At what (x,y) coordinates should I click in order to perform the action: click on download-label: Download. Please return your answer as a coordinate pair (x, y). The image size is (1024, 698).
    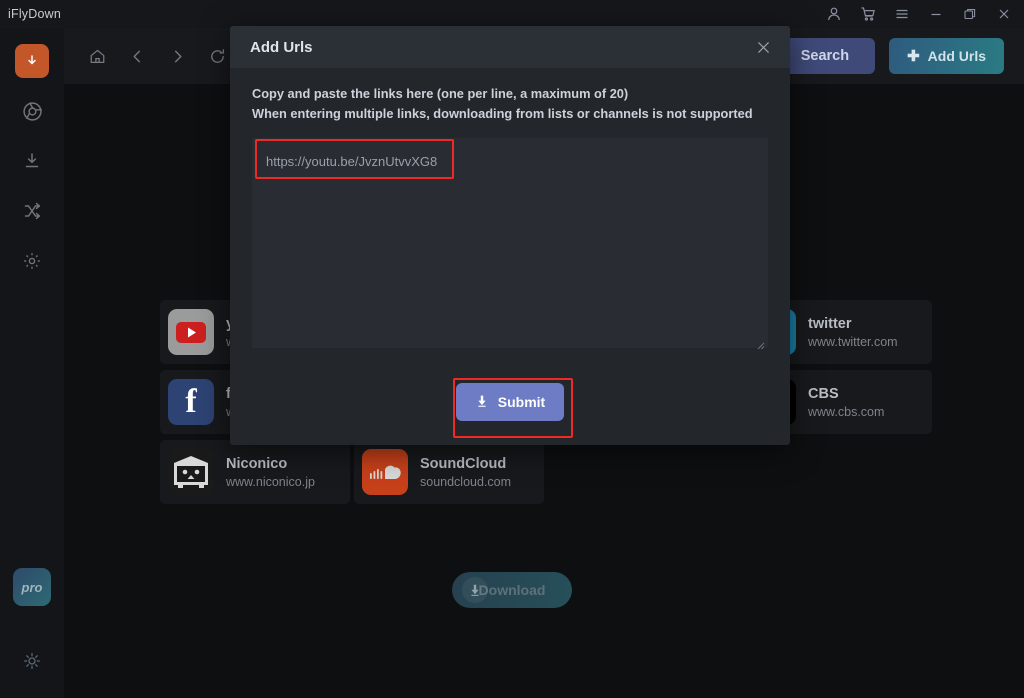
    Looking at the image, I should click on (512, 590).